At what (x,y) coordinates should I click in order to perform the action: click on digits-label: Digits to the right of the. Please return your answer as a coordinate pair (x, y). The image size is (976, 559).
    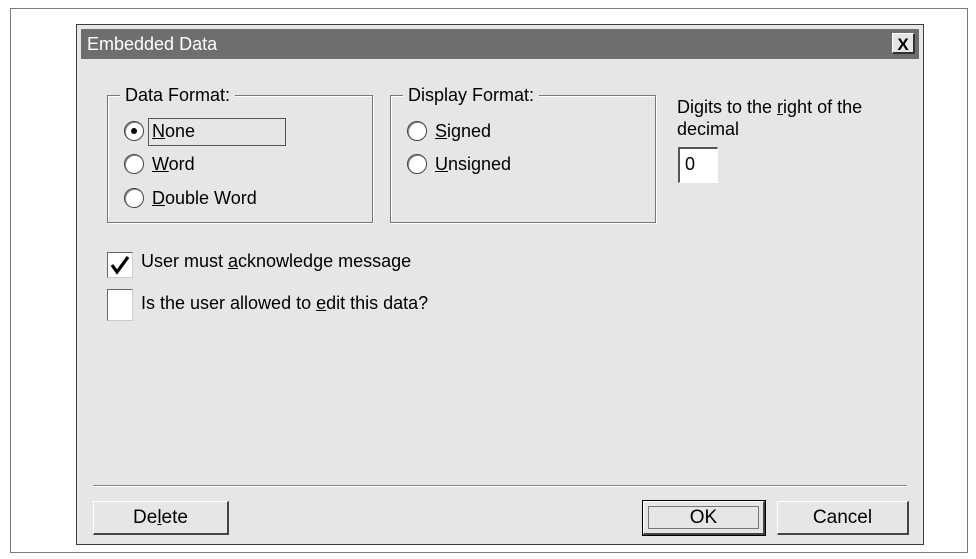
    Looking at the image, I should click on (770, 107).